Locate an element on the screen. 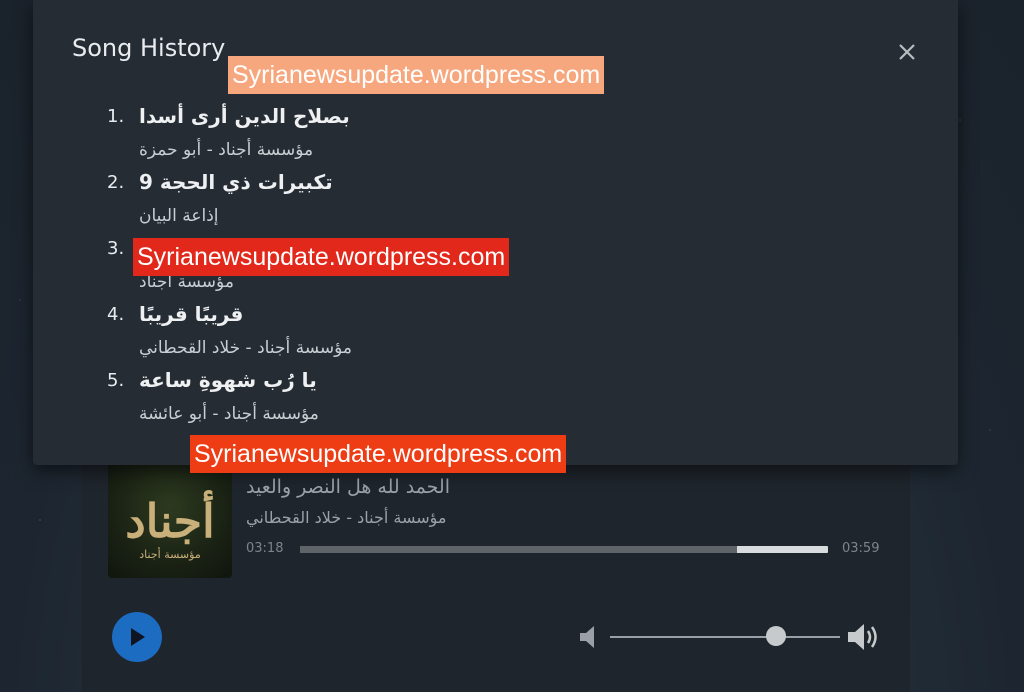  item-number: 5. is located at coordinates (116, 380).